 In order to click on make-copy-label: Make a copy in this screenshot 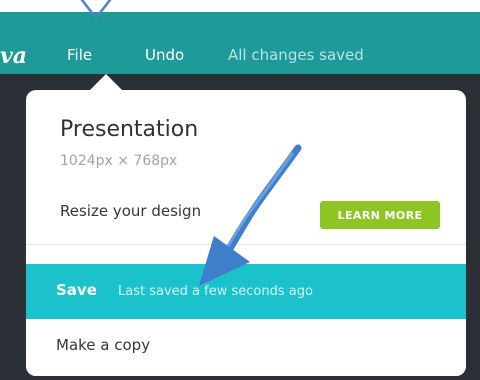, I will do `click(103, 345)`.